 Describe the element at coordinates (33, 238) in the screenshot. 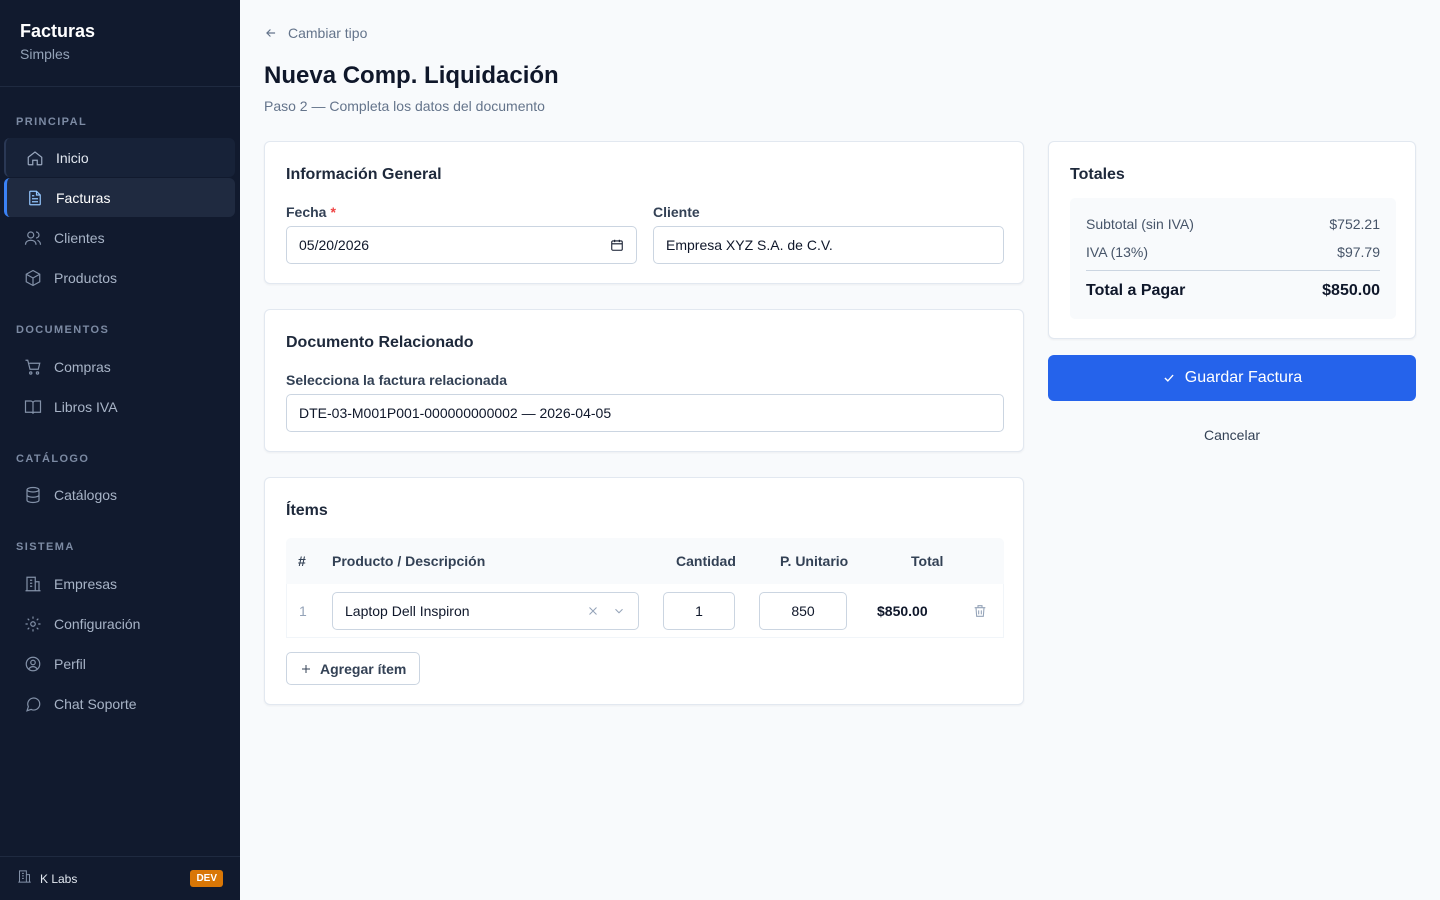

I see `users-icon` at that location.